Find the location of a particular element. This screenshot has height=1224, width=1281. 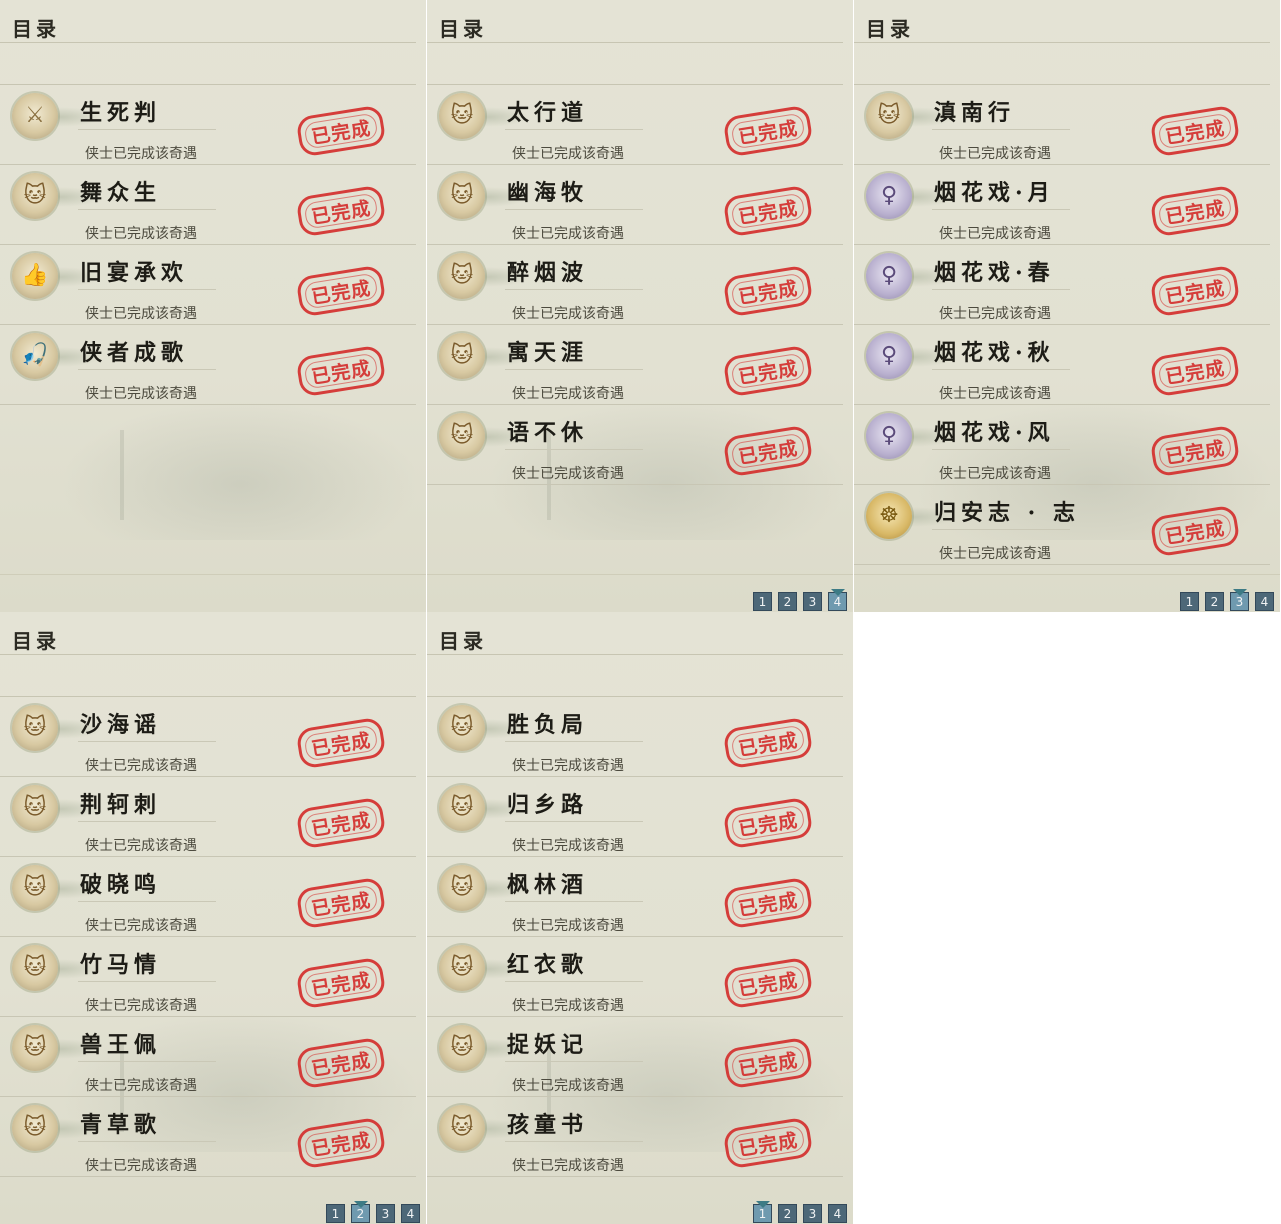

encounter-entry: ♀ 烟花戏·秋 侠士已完成该奇遇 已完成 is located at coordinates (1062, 365).